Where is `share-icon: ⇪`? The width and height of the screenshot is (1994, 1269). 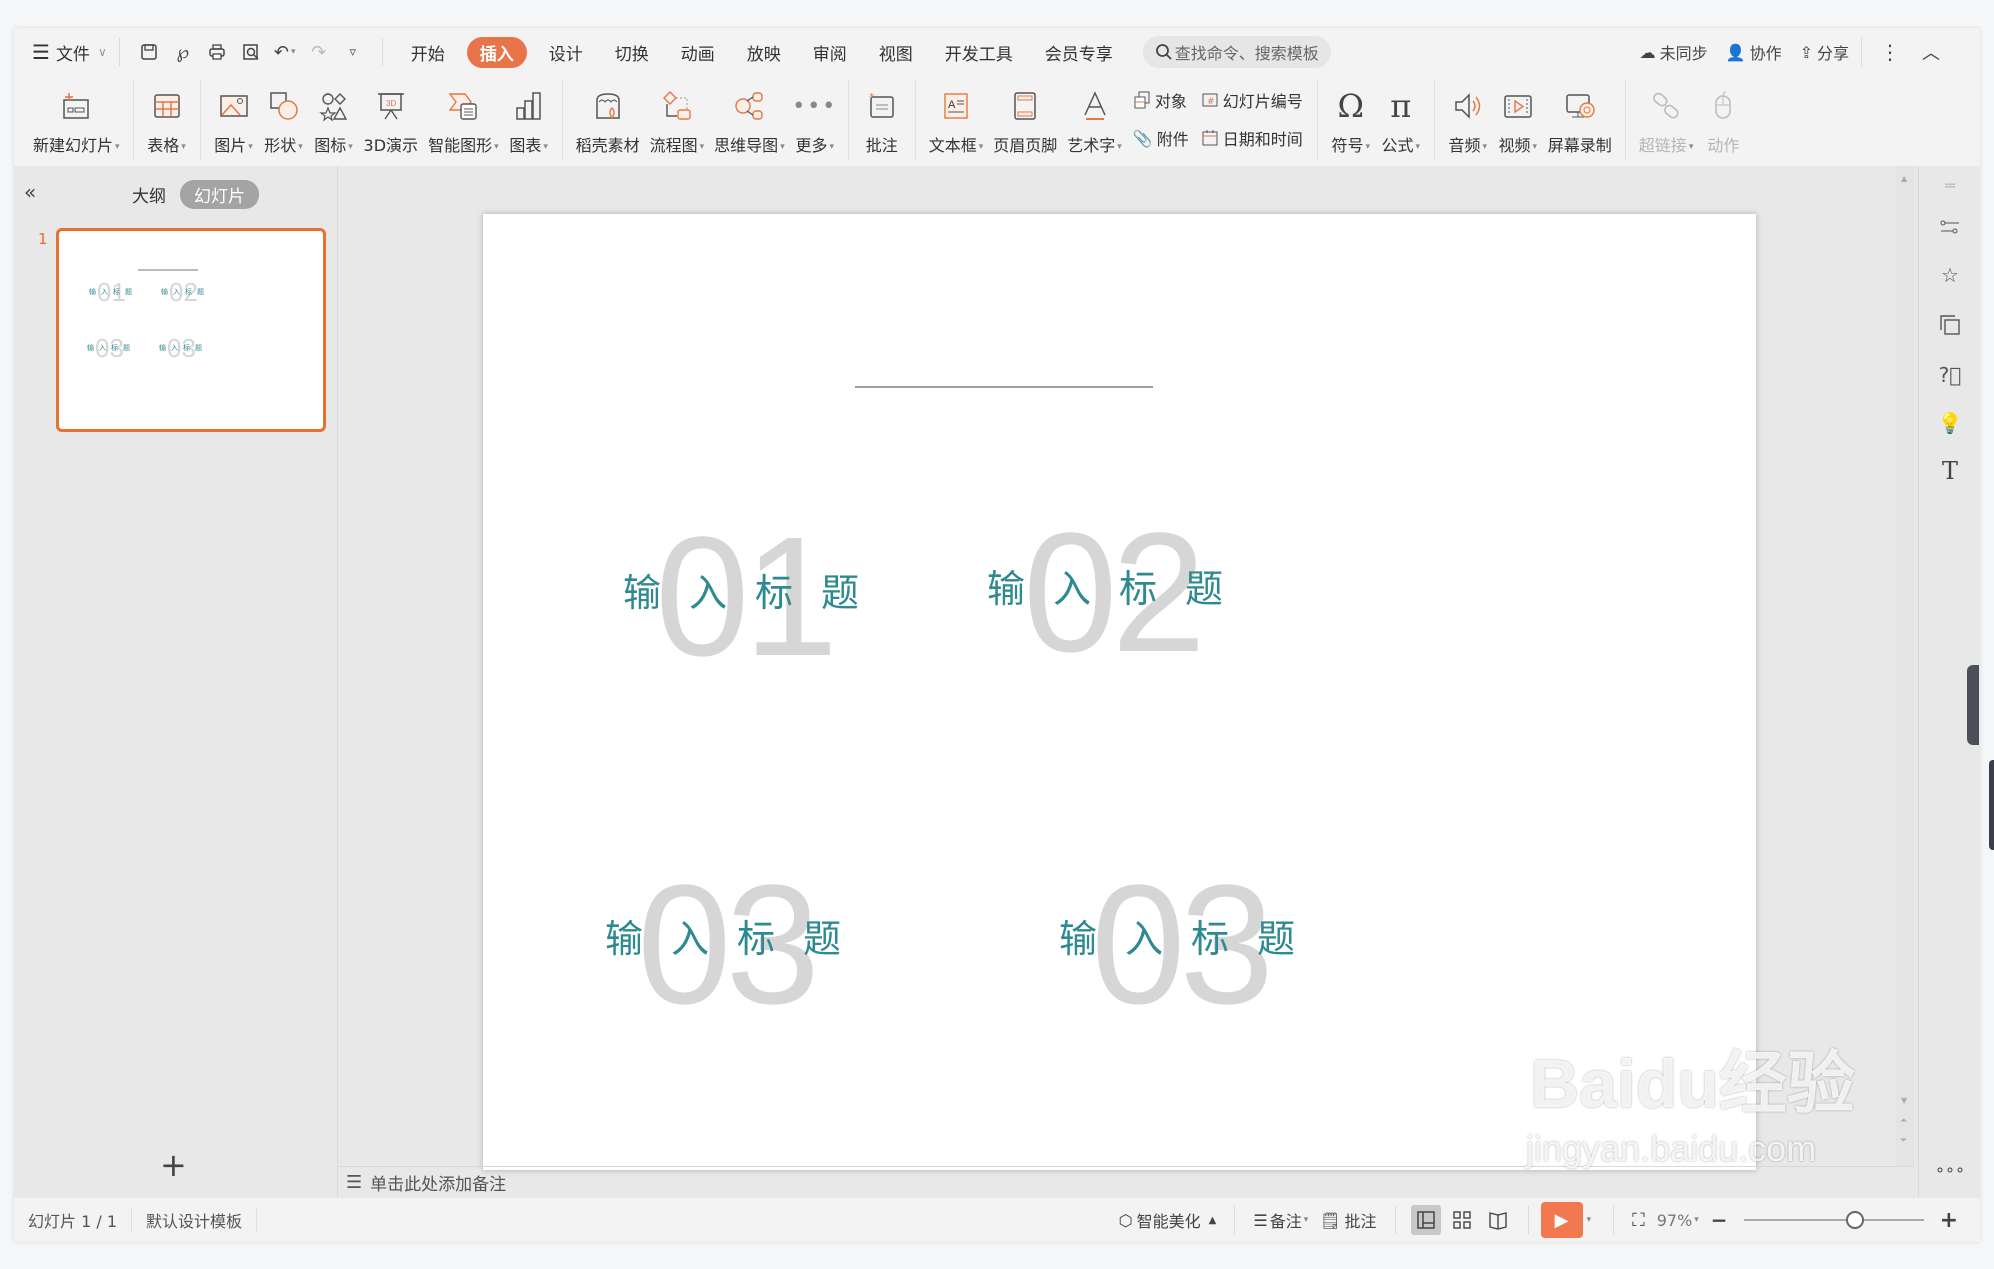
share-icon: ⇪ is located at coordinates (1806, 52).